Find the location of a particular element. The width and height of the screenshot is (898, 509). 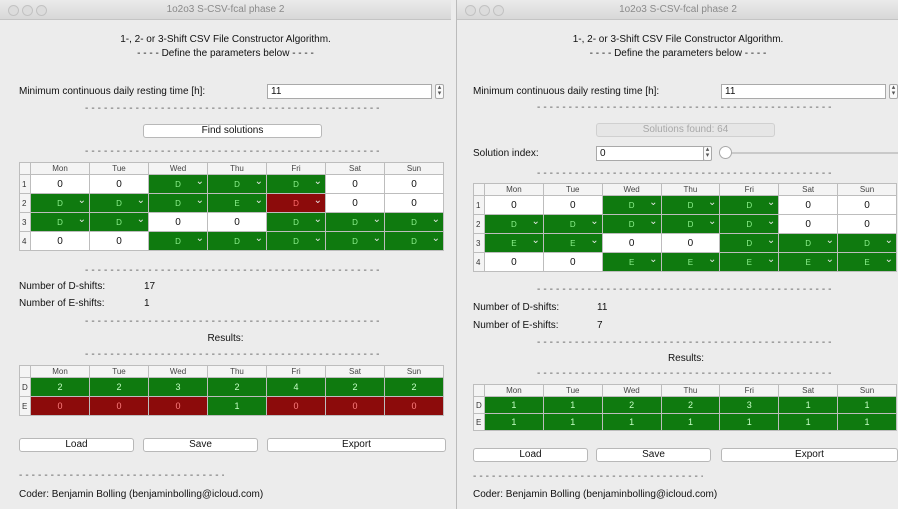

column-header: Mon is located at coordinates (60, 371).